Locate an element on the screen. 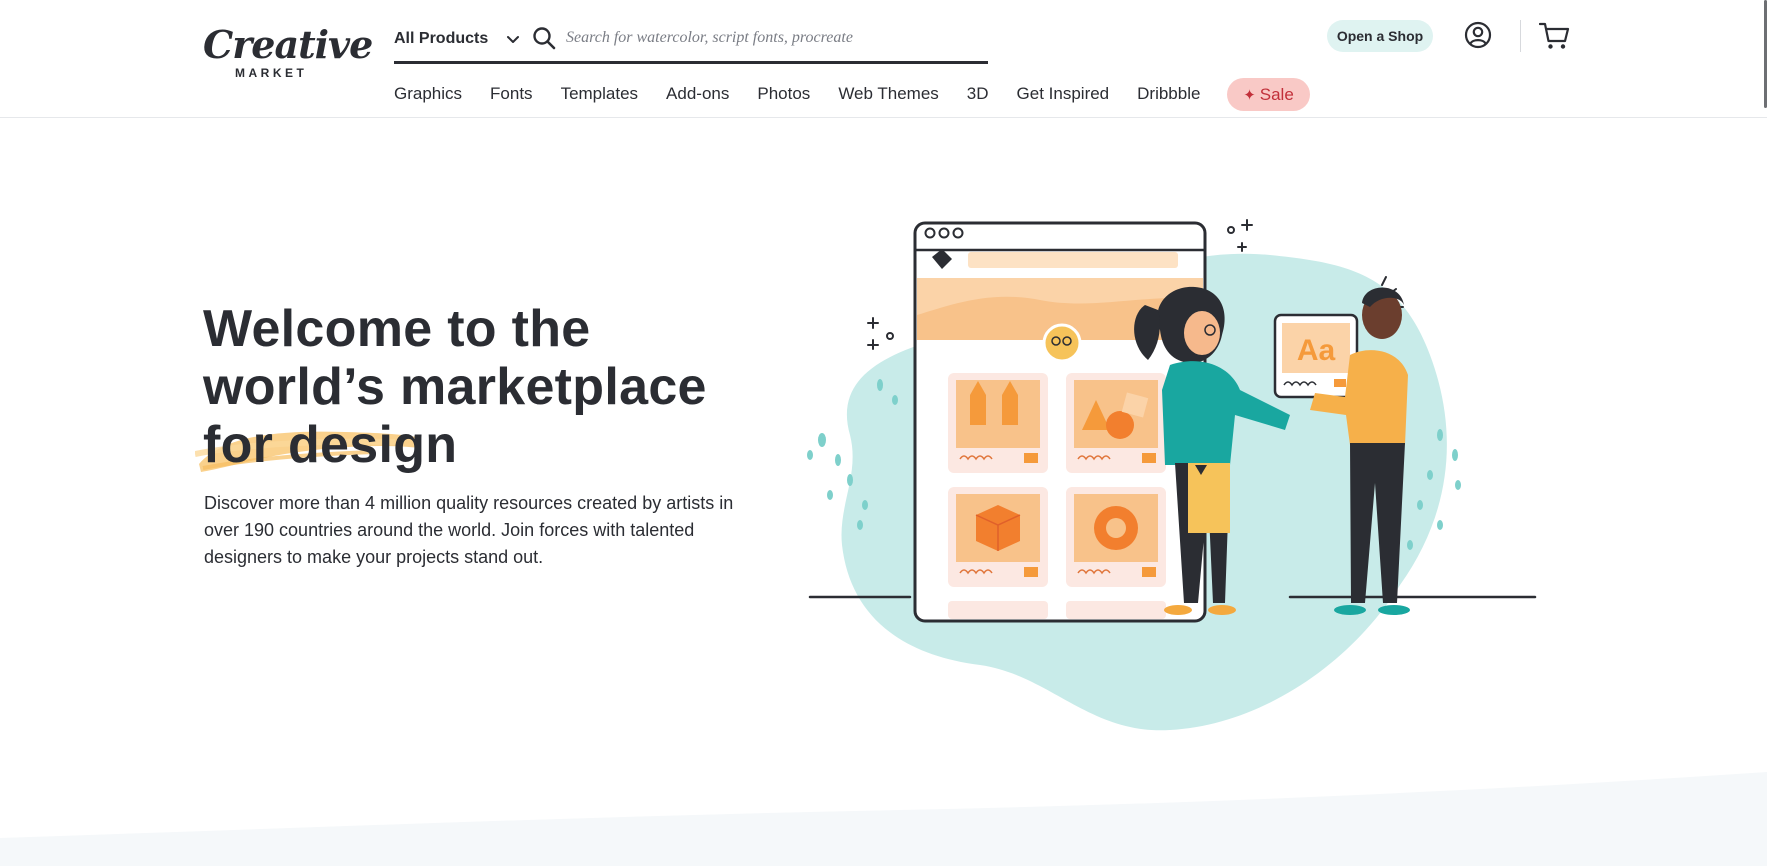 This screenshot has height=866, width=1767. search-category-select: All Products is located at coordinates (441, 39).